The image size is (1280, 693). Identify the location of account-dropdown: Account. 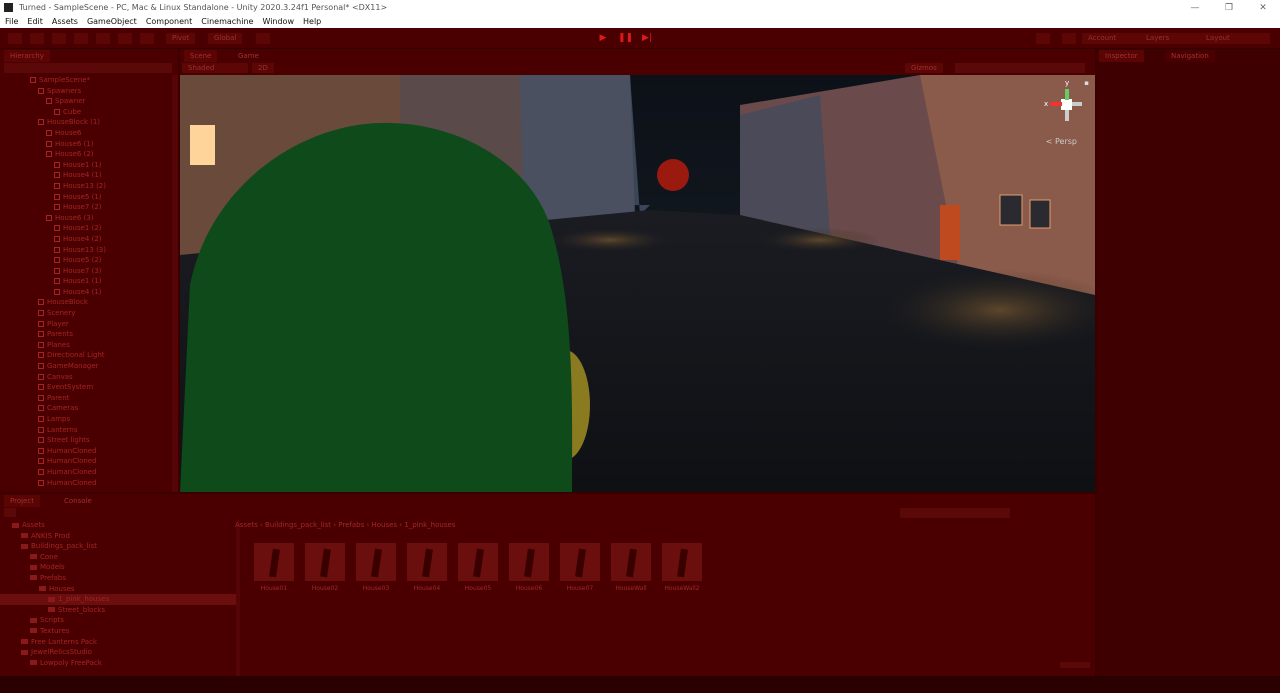
(1112, 38).